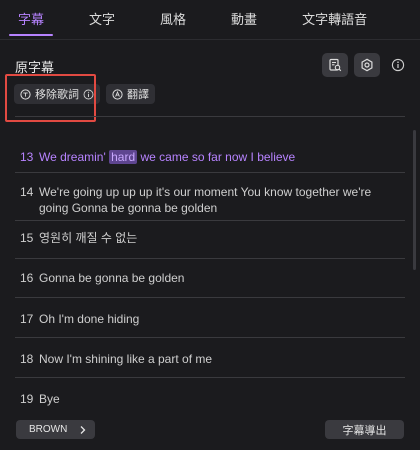 The image size is (420, 450). I want to click on line-number: 15, so click(27, 238).